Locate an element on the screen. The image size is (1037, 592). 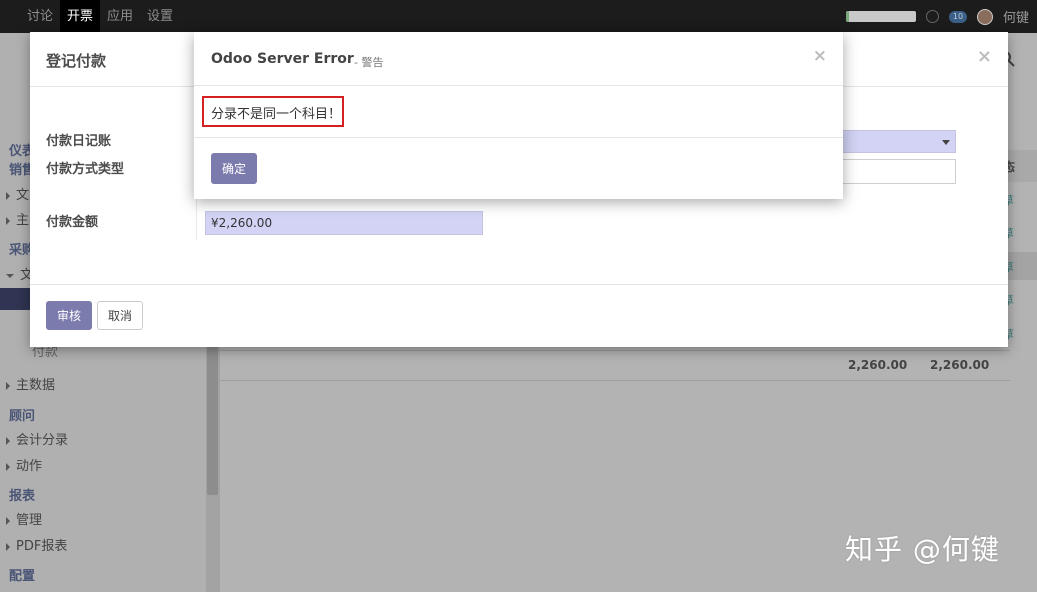
payment-method-label: 付款方式类型 is located at coordinates (85, 169).